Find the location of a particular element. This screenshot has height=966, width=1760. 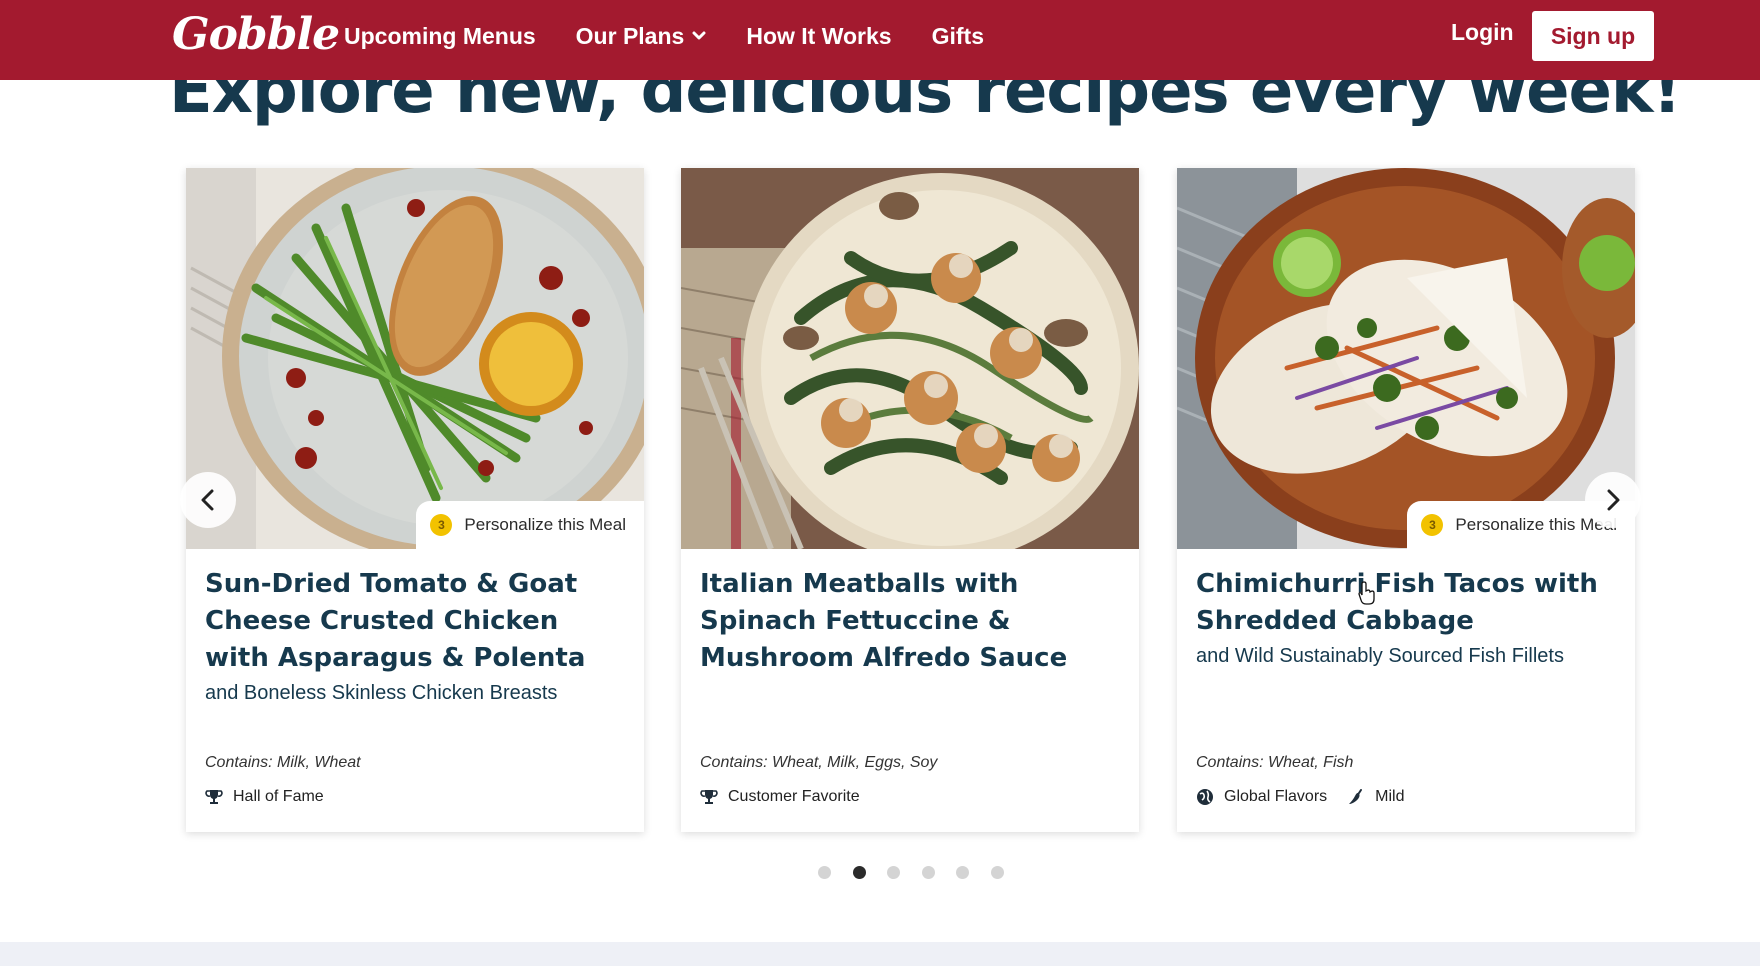

recipe-tags: Hall of Fame is located at coordinates (274, 797).